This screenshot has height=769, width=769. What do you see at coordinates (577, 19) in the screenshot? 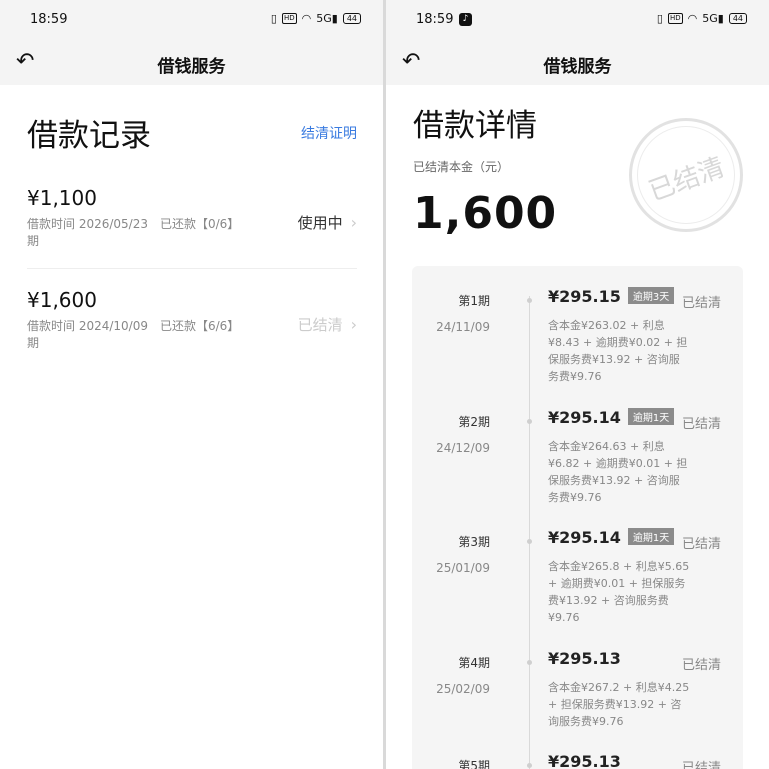
I see `status-bar: 18:59 ♪ ▯ HD ◠ 5G▮ 44` at bounding box center [577, 19].